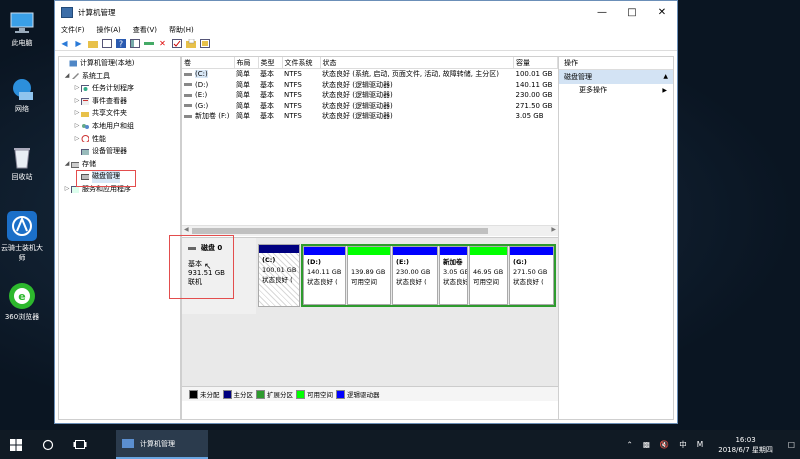 Image resolution: width=800 pixels, height=459 pixels. Describe the element at coordinates (22, 302) in the screenshot. I see `desktop-icon-360-browser: e 360浏览器` at that location.